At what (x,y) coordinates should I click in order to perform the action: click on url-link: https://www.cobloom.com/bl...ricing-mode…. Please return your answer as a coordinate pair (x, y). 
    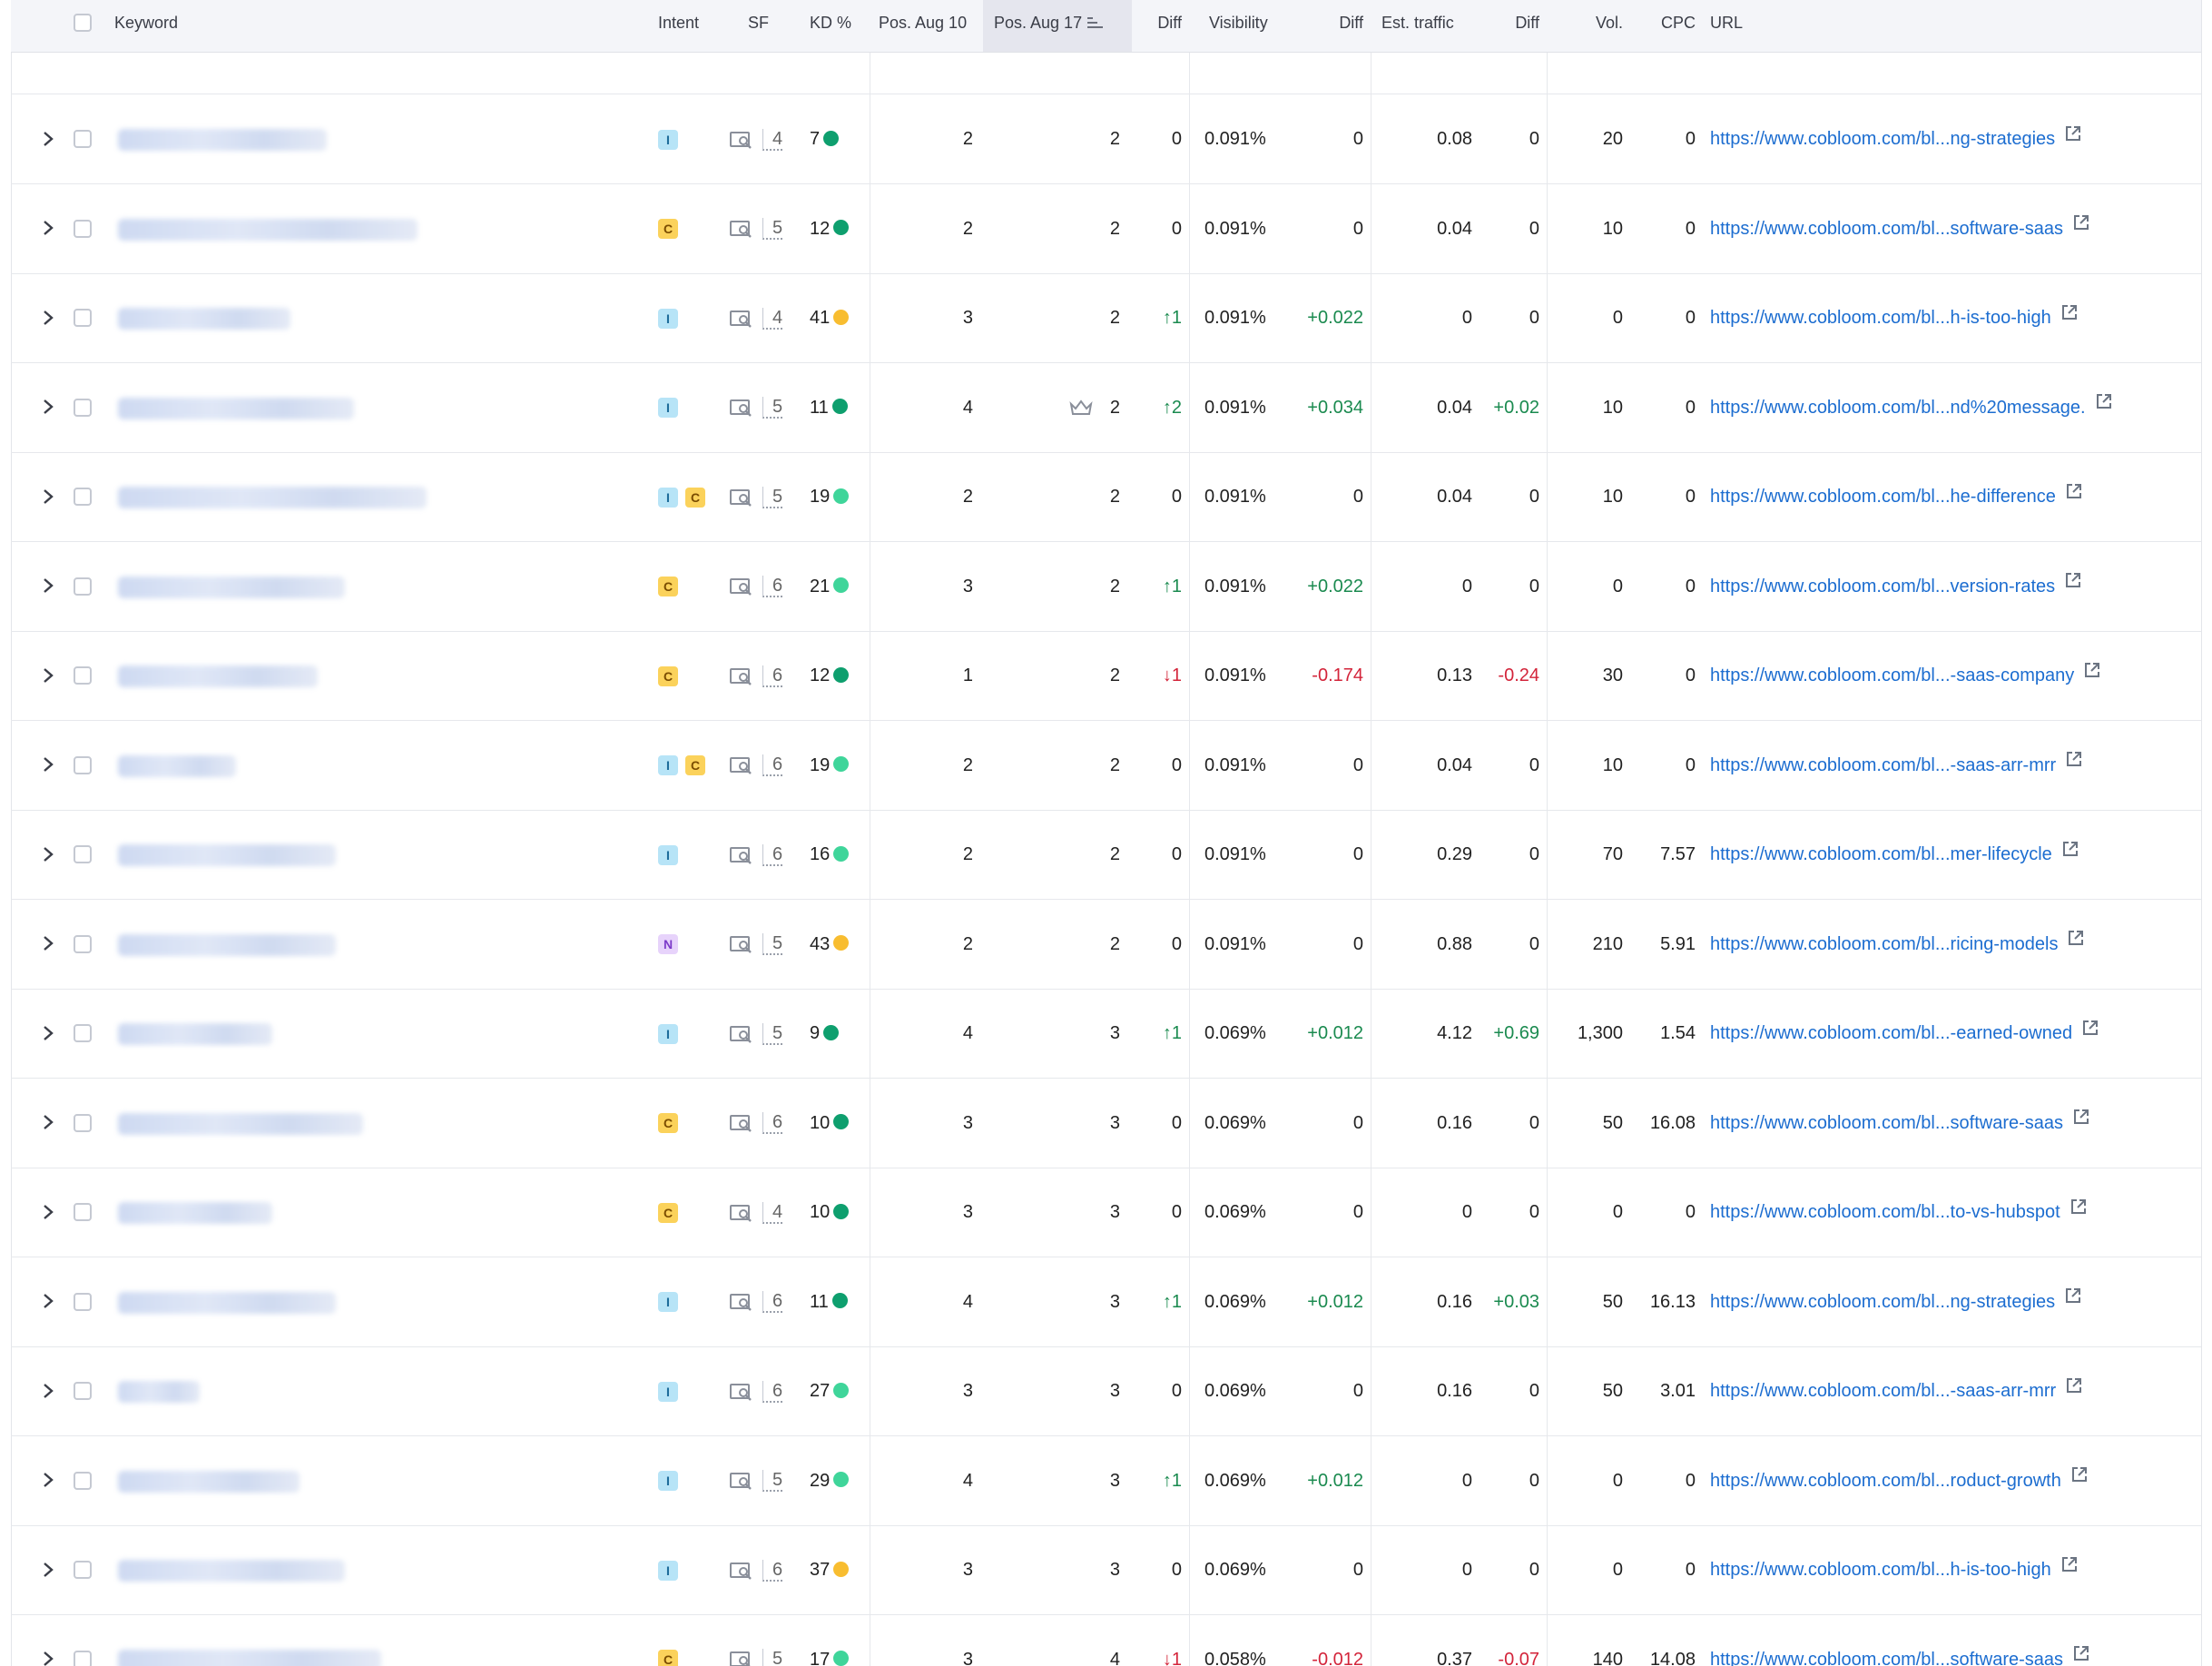
    Looking at the image, I should click on (1897, 944).